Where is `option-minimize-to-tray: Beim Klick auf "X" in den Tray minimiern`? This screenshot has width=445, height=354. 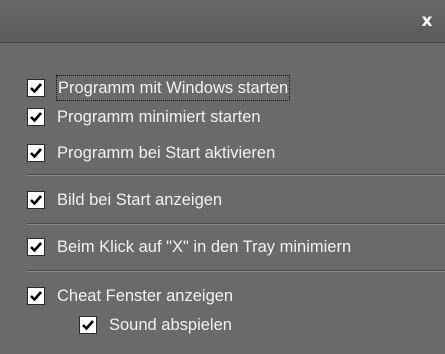 option-minimize-to-tray: Beim Klick auf "X" in den Tray minimiern is located at coordinates (189, 247).